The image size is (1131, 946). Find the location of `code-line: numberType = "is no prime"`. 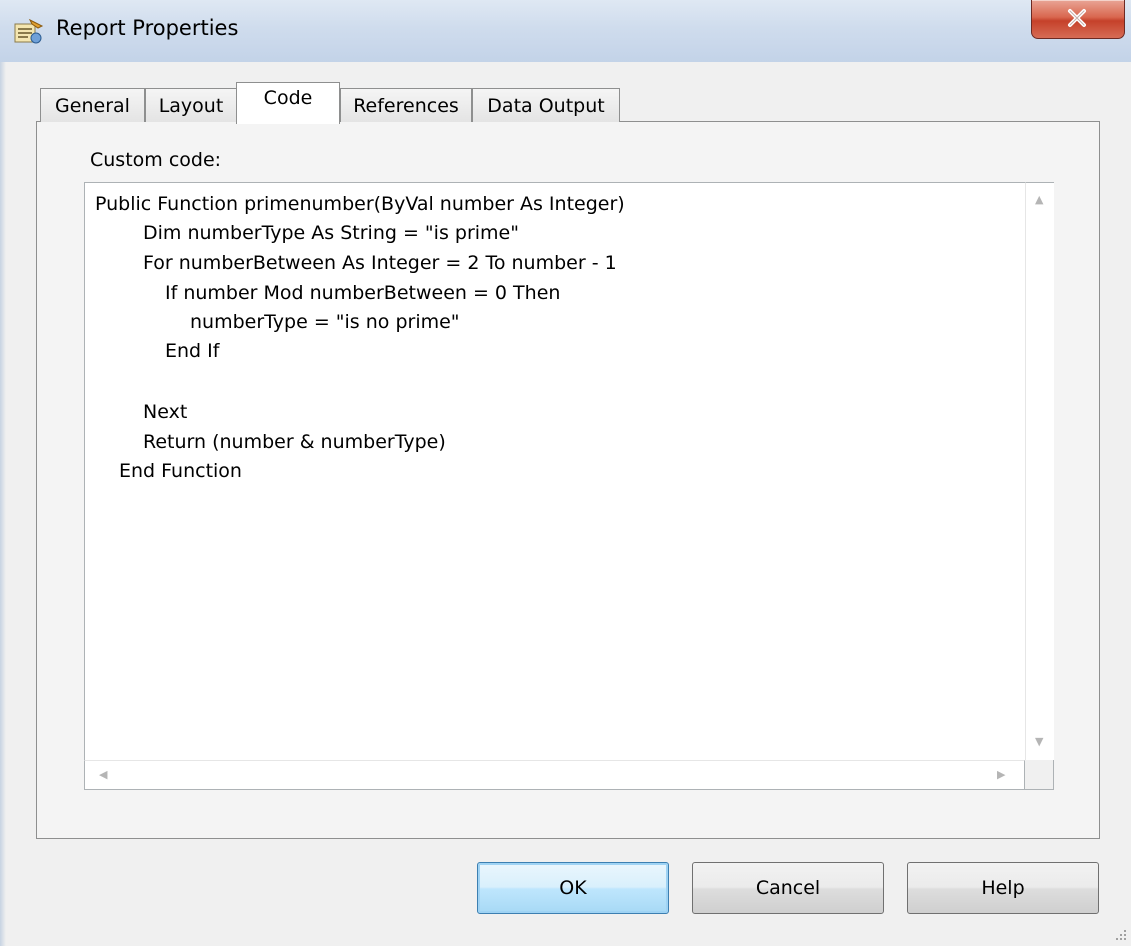

code-line: numberType = "is no prime" is located at coordinates (325, 322).